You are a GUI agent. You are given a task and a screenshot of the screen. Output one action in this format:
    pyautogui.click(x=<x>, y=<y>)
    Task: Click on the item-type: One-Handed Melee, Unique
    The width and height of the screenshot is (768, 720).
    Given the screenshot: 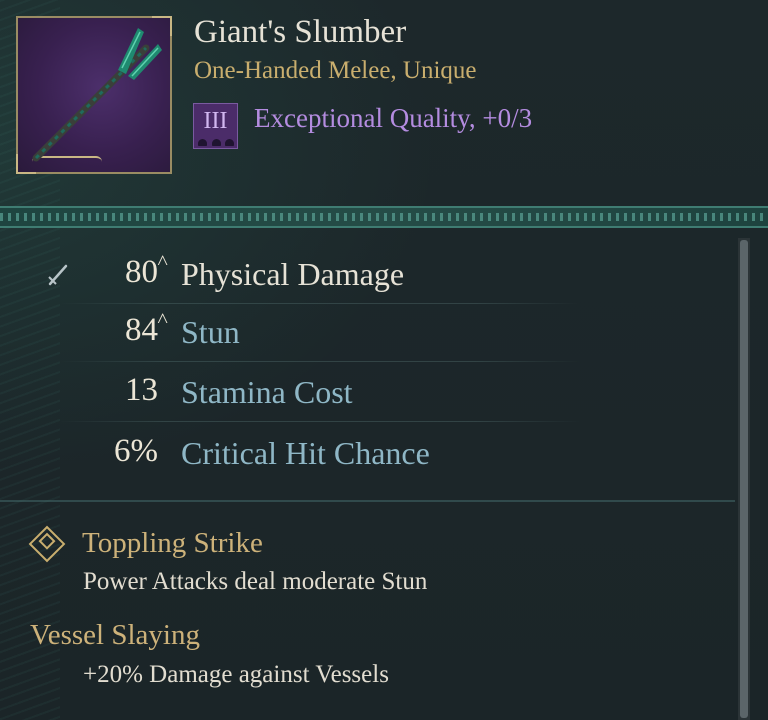 What is the action you would take?
    pyautogui.click(x=335, y=70)
    